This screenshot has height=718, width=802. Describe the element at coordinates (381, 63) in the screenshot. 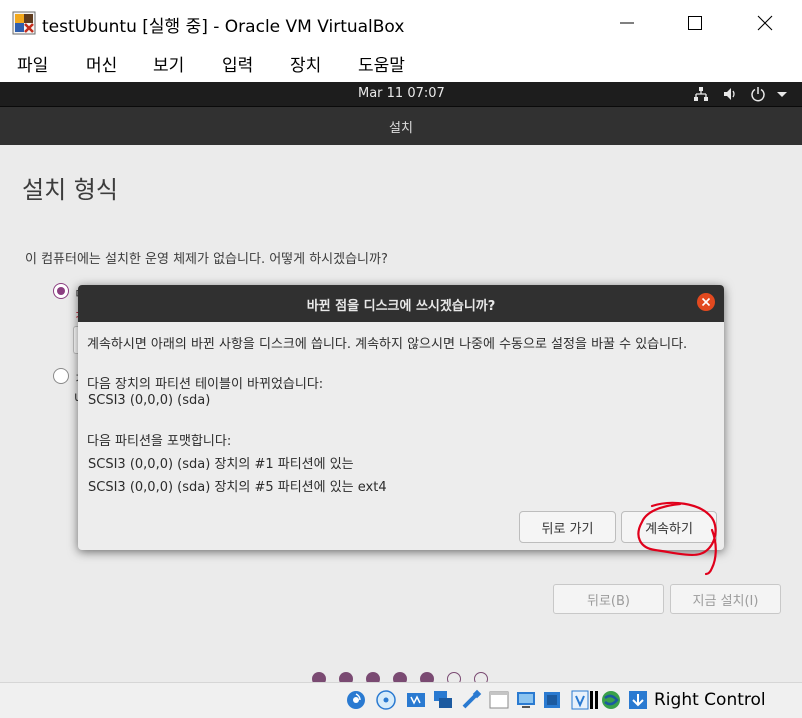

I see `menu-help: 도움말` at that location.